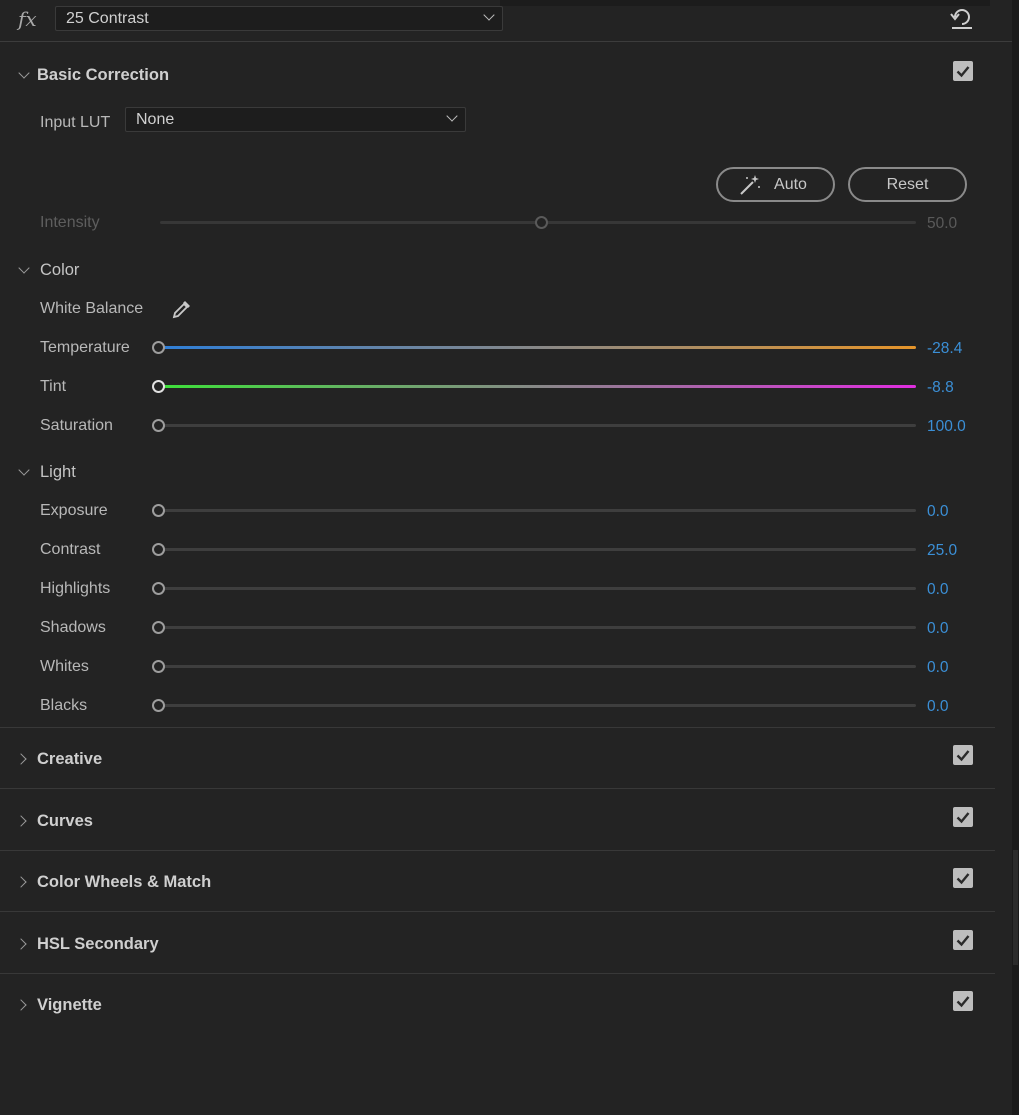 The image size is (1019, 1115). Describe the element at coordinates (538, 588) in the screenshot. I see `highlights-slider-track` at that location.